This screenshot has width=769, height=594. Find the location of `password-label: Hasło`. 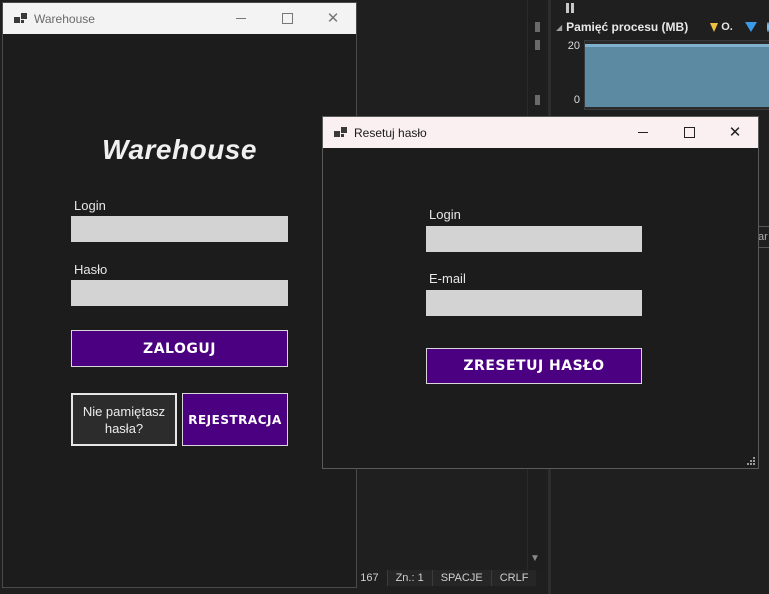

password-label: Hasło is located at coordinates (91, 269).